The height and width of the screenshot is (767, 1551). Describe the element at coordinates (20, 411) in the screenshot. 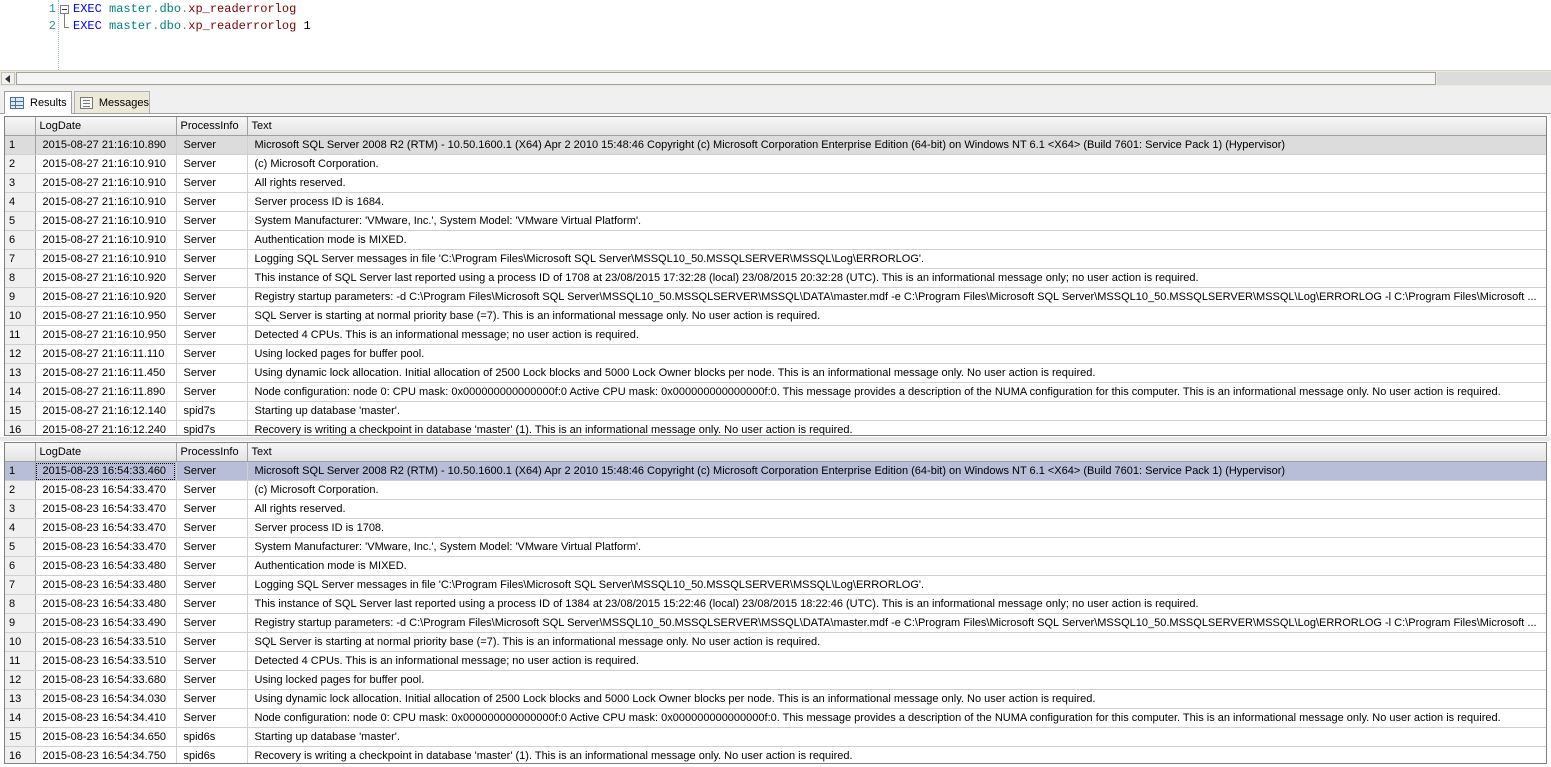

I see `row-number-cell: 15` at that location.